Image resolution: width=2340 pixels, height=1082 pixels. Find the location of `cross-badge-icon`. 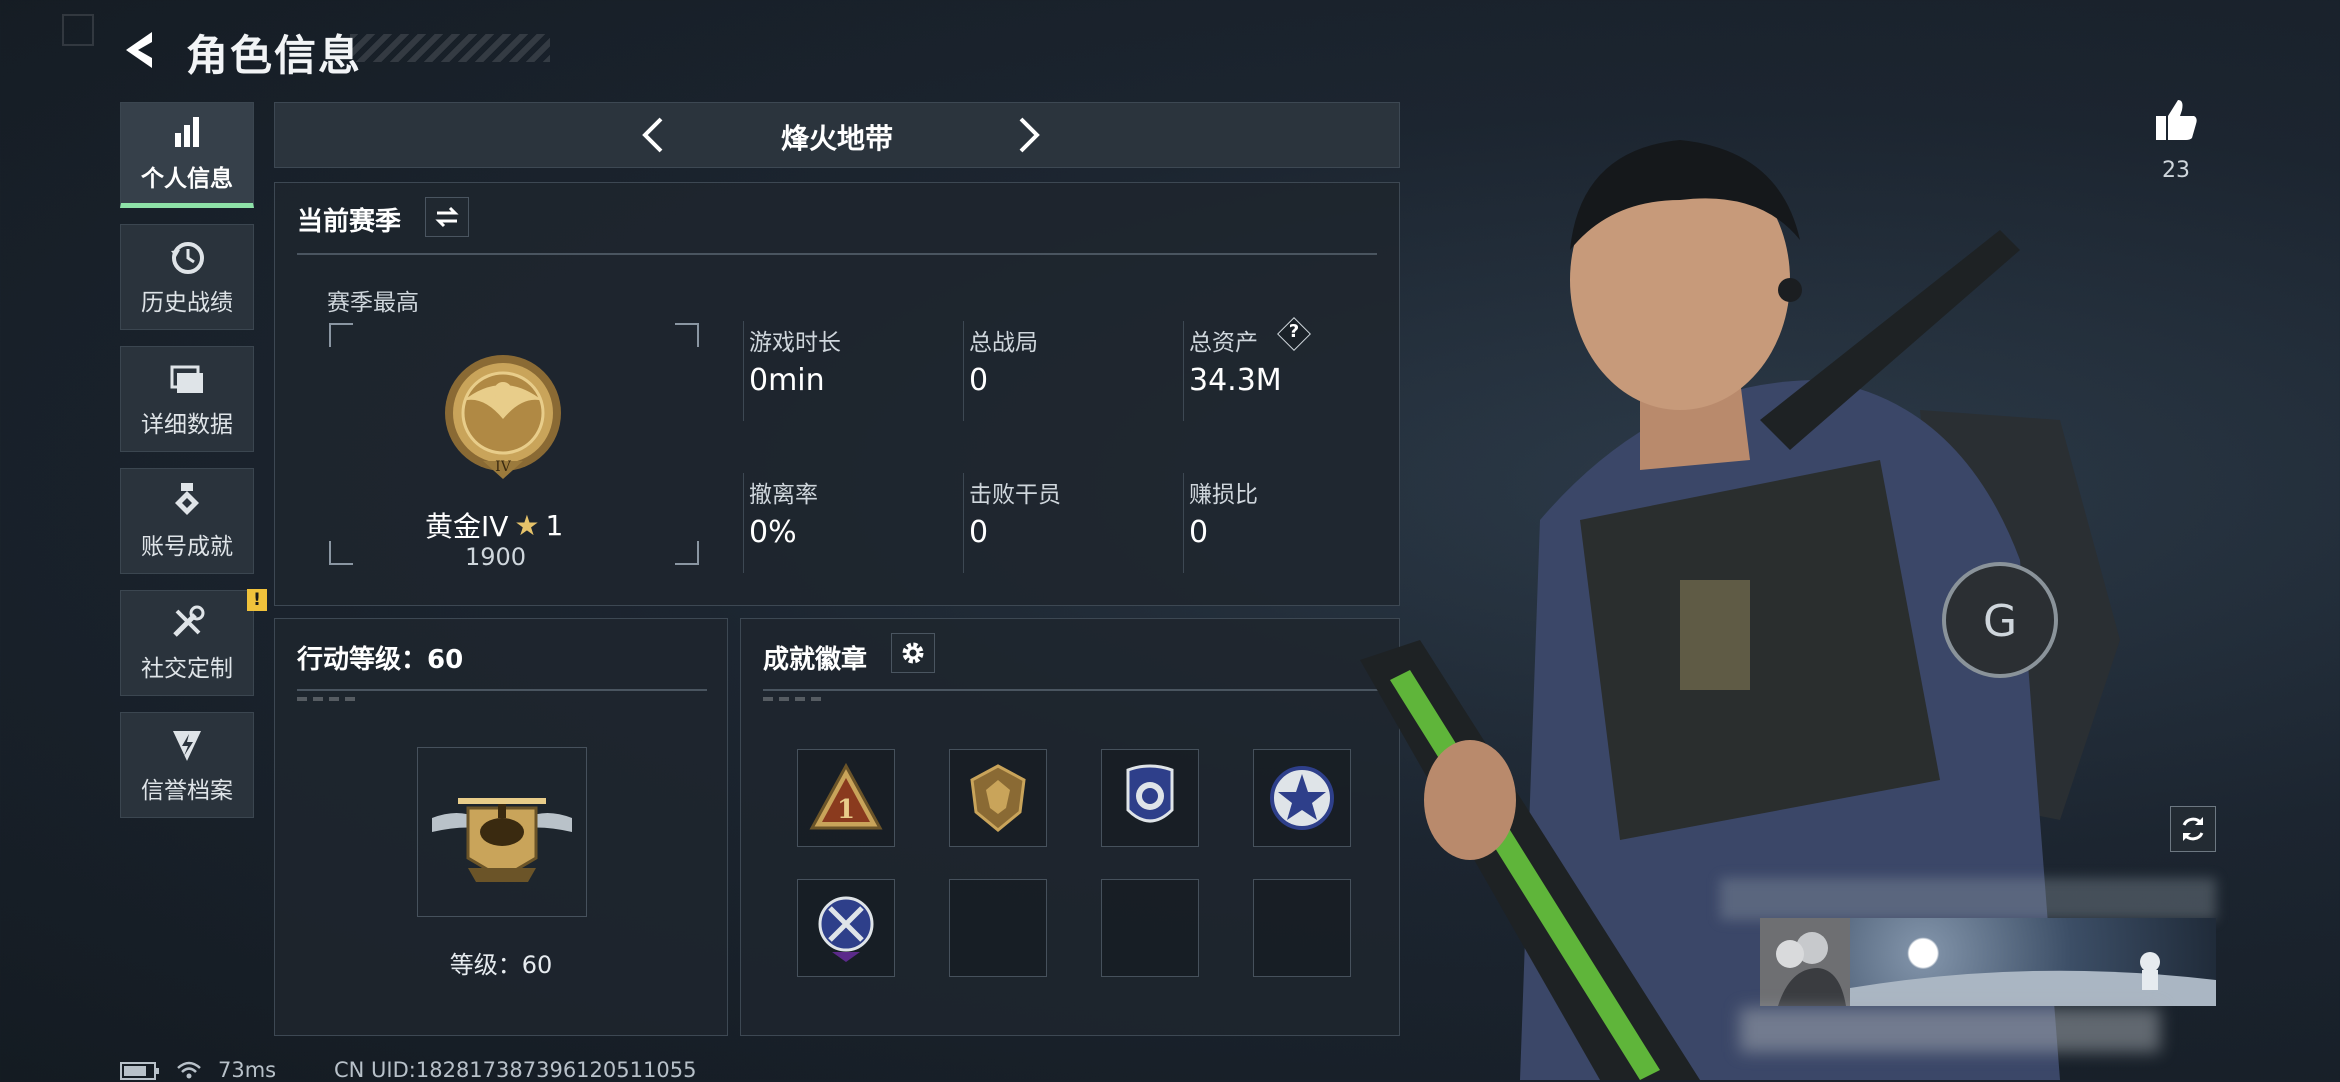

cross-badge-icon is located at coordinates (846, 929).